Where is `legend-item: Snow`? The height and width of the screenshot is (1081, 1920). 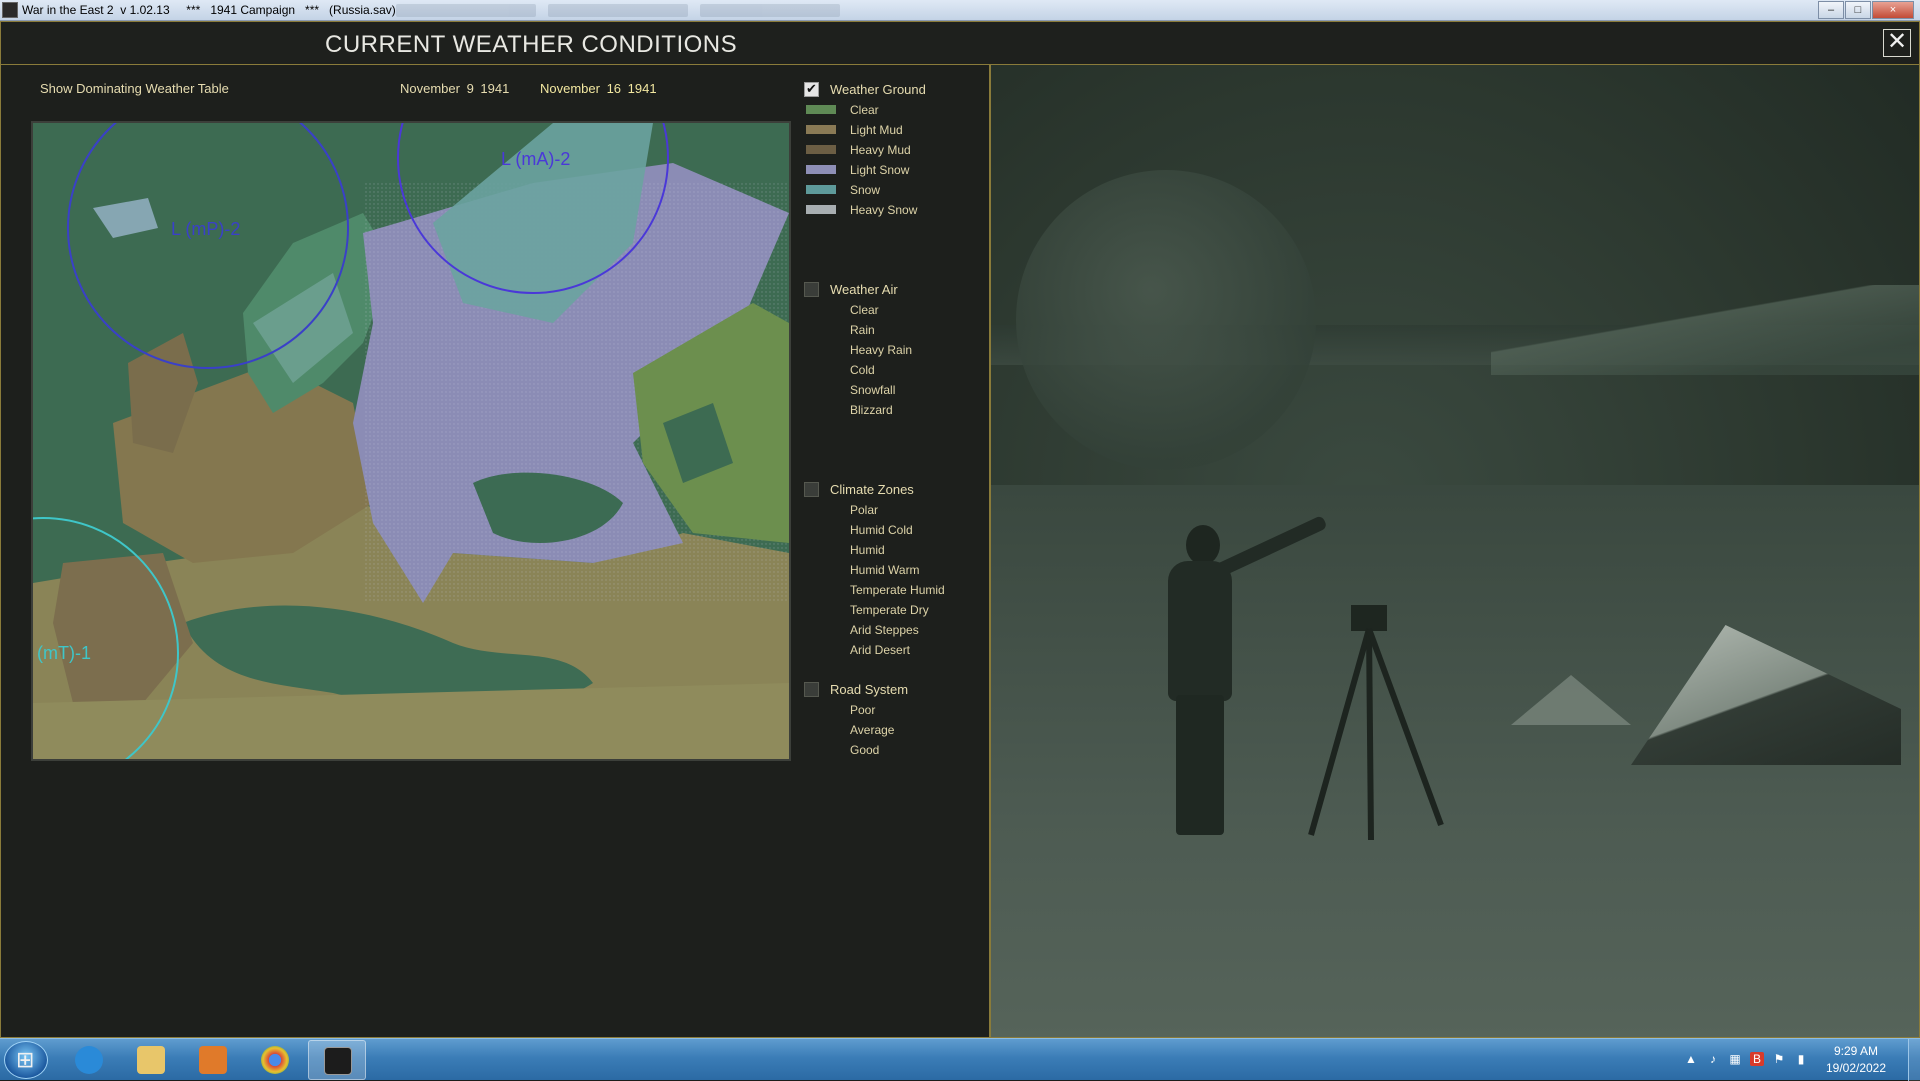 legend-item: Snow is located at coordinates (893, 189).